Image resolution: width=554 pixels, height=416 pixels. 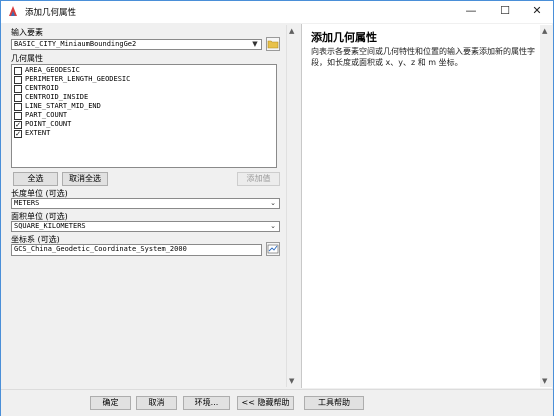 I want to click on dropdown-arrow-icon: ▼, so click(x=255, y=44).